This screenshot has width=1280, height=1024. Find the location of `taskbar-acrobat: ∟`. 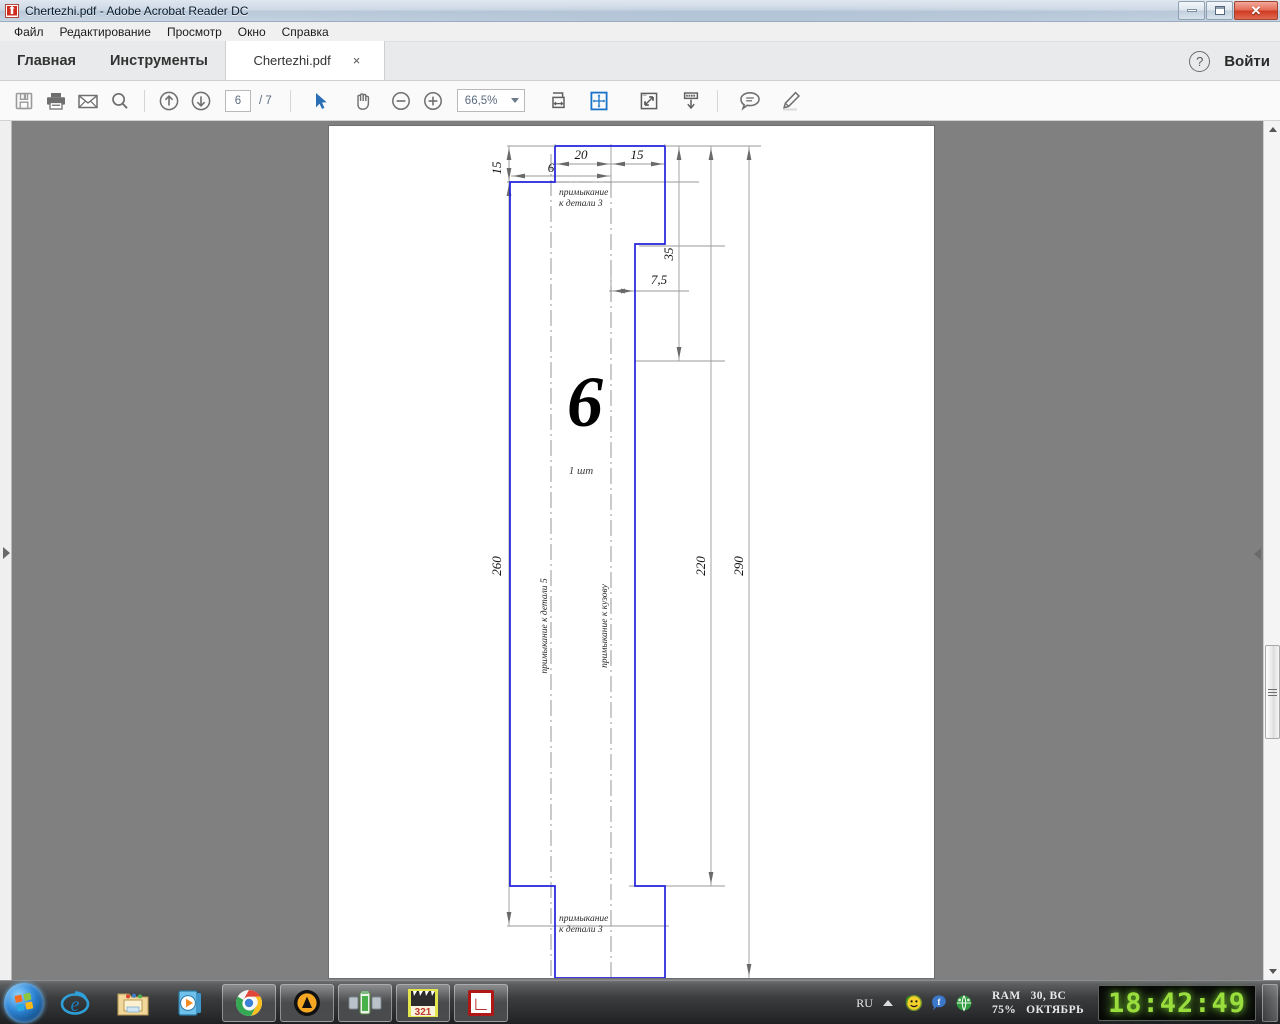

taskbar-acrobat: ∟ is located at coordinates (481, 1002).